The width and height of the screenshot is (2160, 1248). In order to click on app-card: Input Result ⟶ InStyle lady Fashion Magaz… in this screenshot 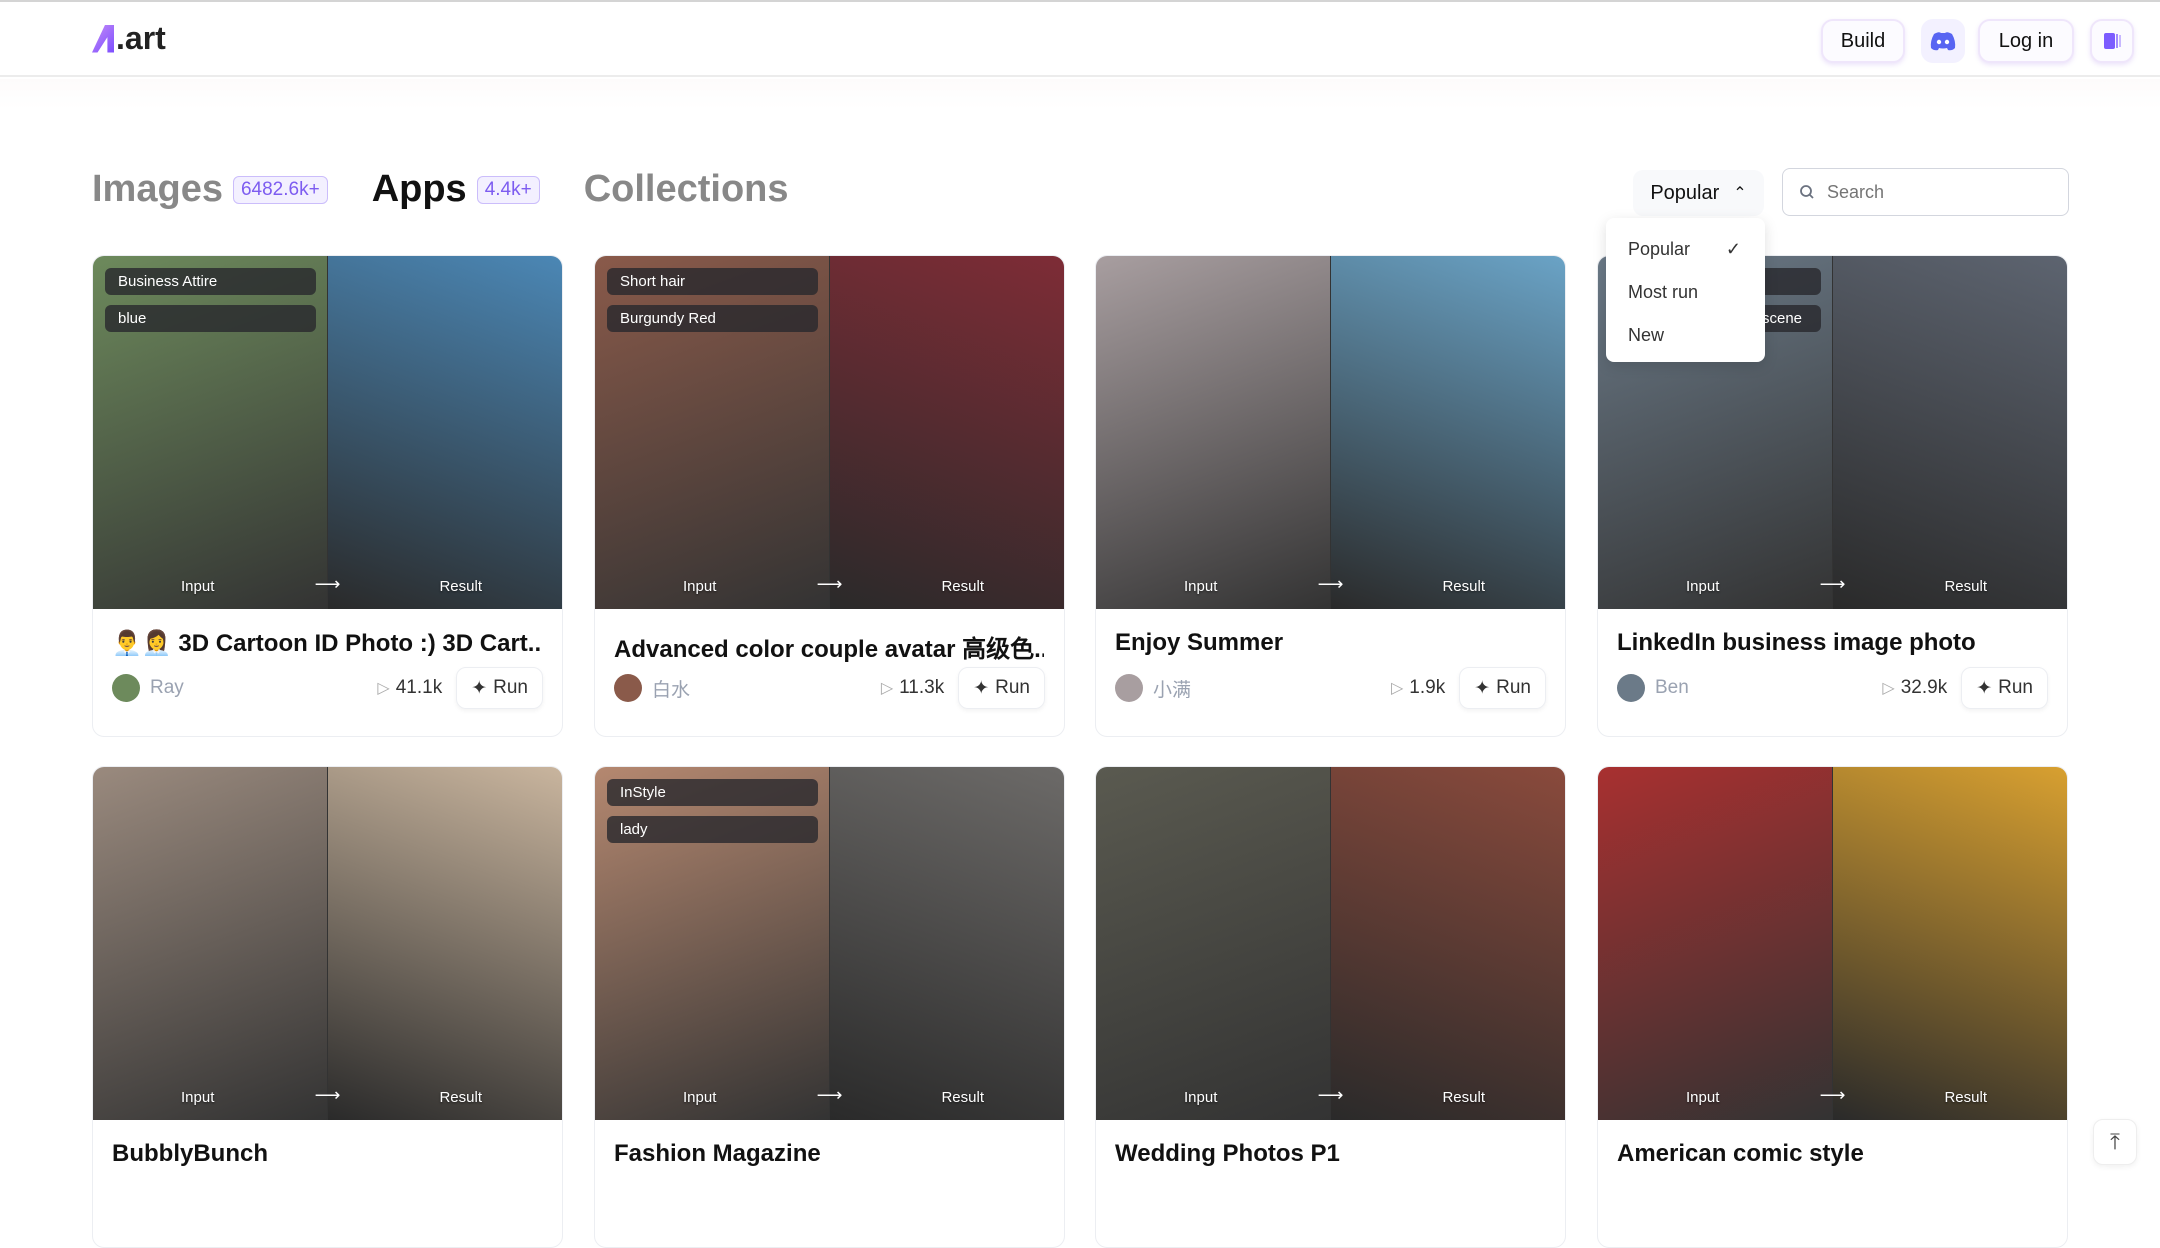, I will do `click(829, 1007)`.